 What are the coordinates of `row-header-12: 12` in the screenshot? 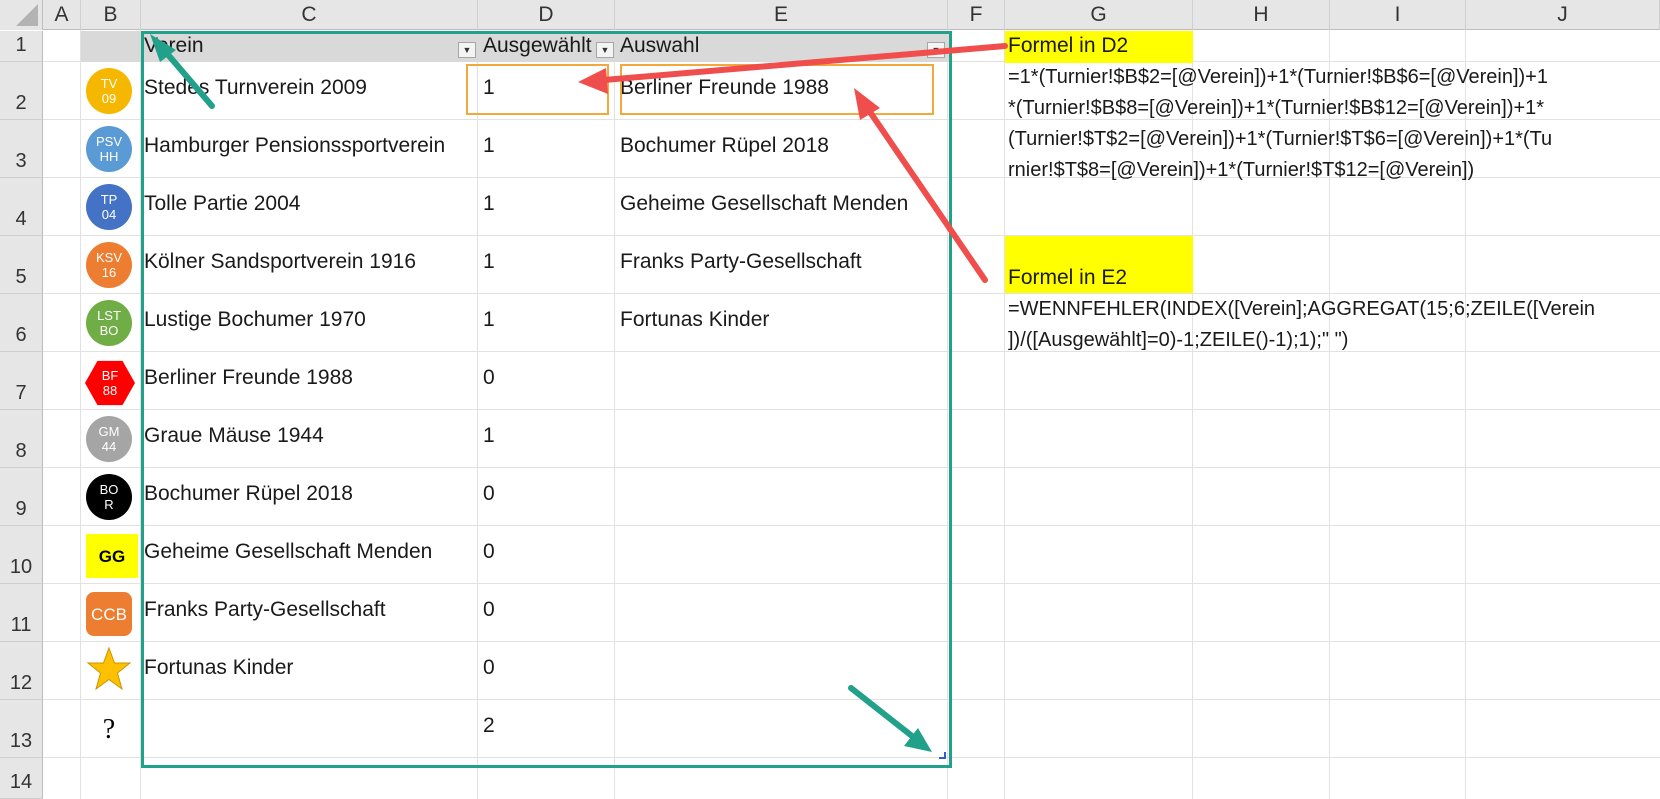 It's located at (21, 671).